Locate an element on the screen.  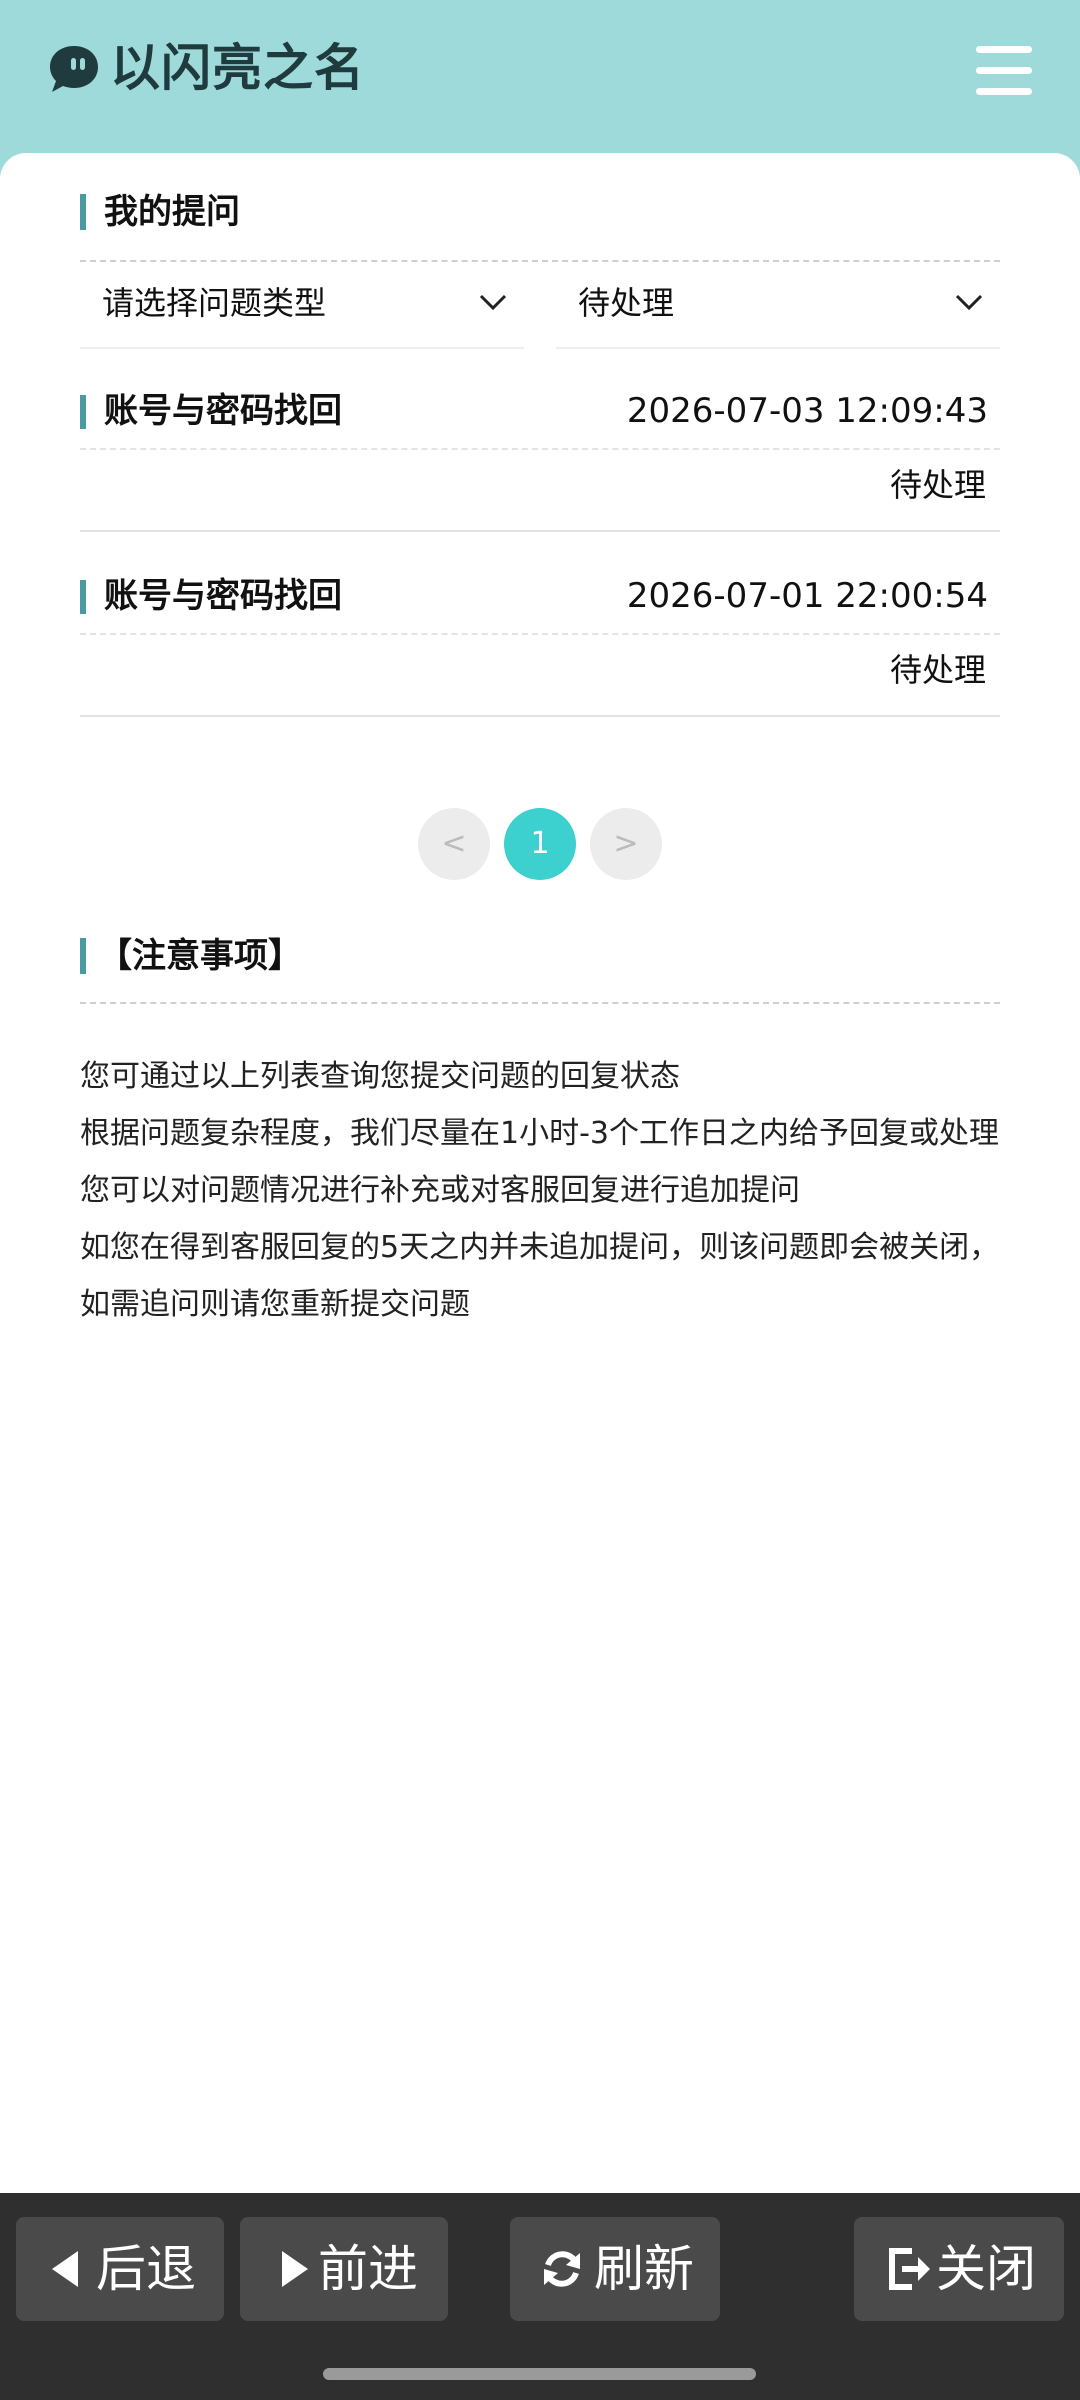
status-select-value: 待处理 is located at coordinates (626, 303).